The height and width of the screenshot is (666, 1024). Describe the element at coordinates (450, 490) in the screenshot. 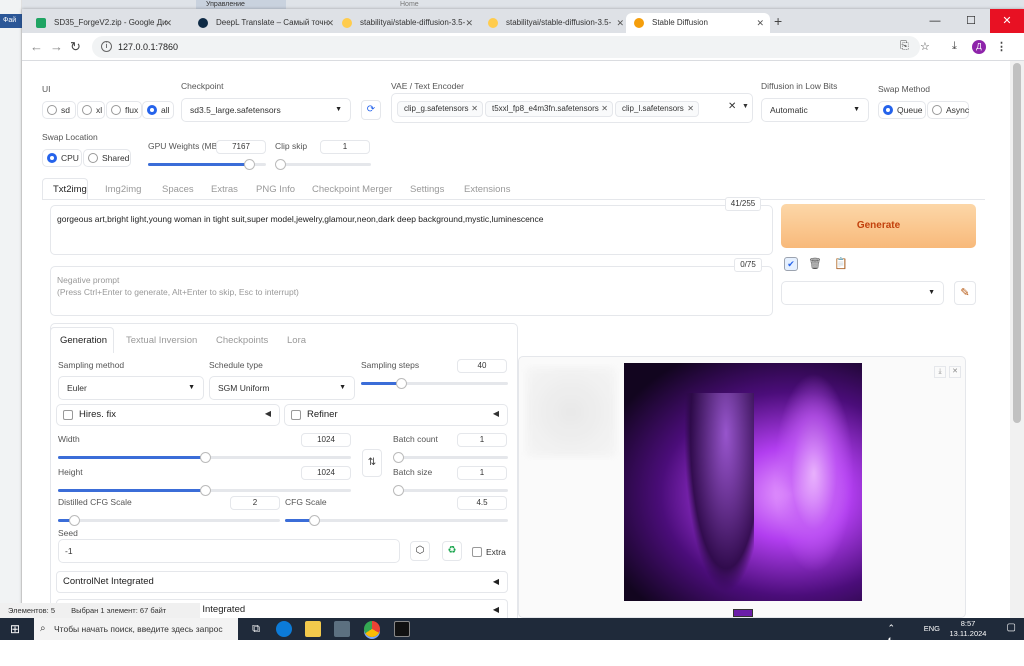

I see `batch-size-slider` at that location.